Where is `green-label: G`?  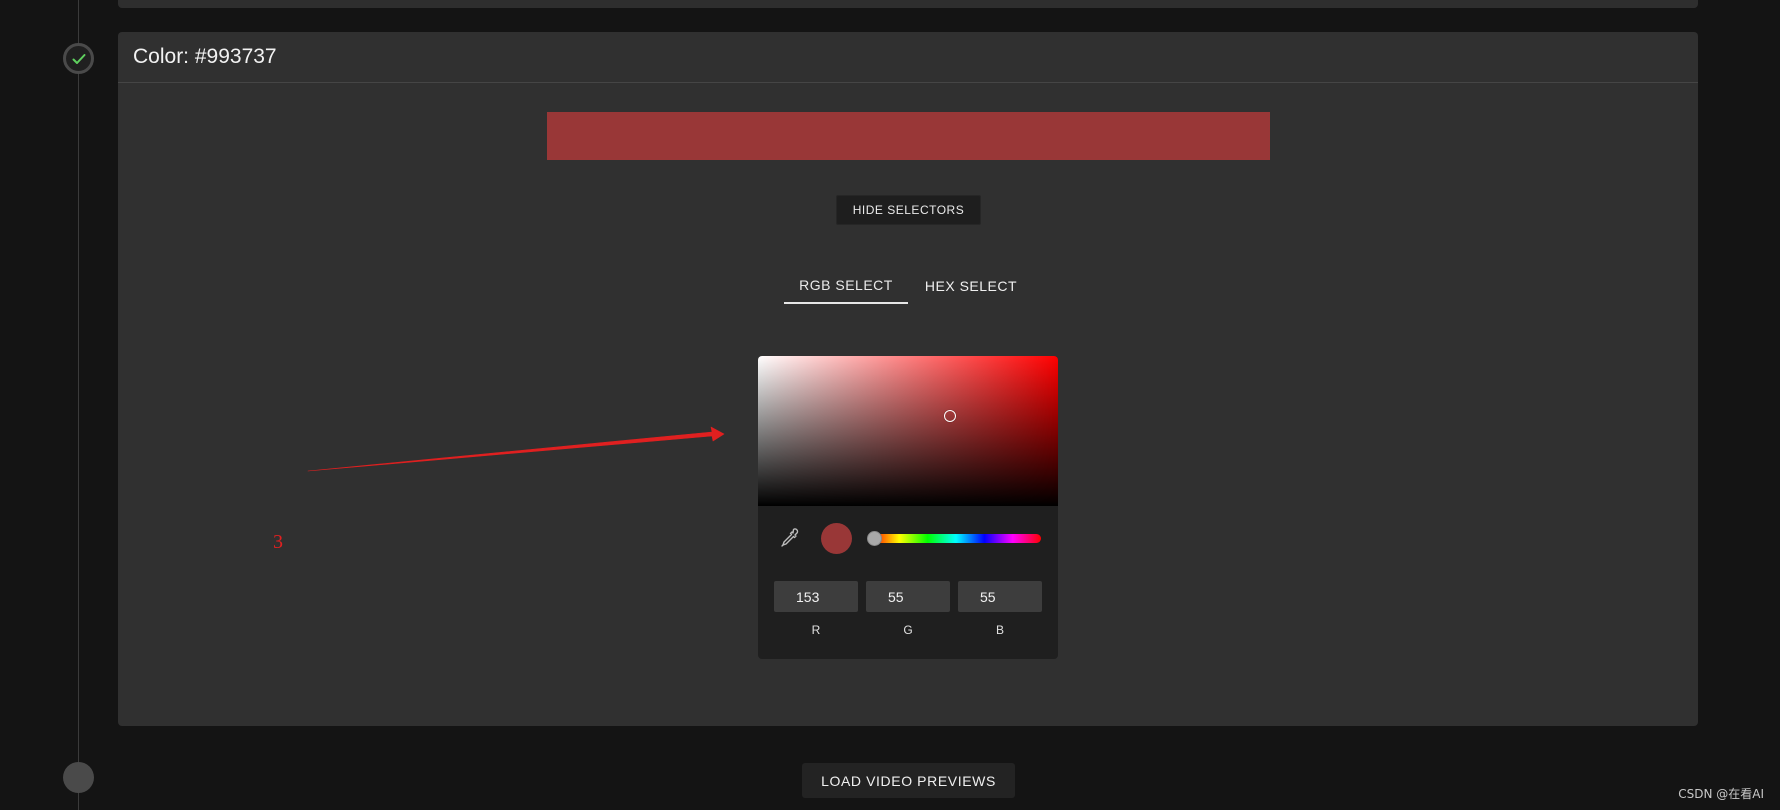
green-label: G is located at coordinates (908, 630).